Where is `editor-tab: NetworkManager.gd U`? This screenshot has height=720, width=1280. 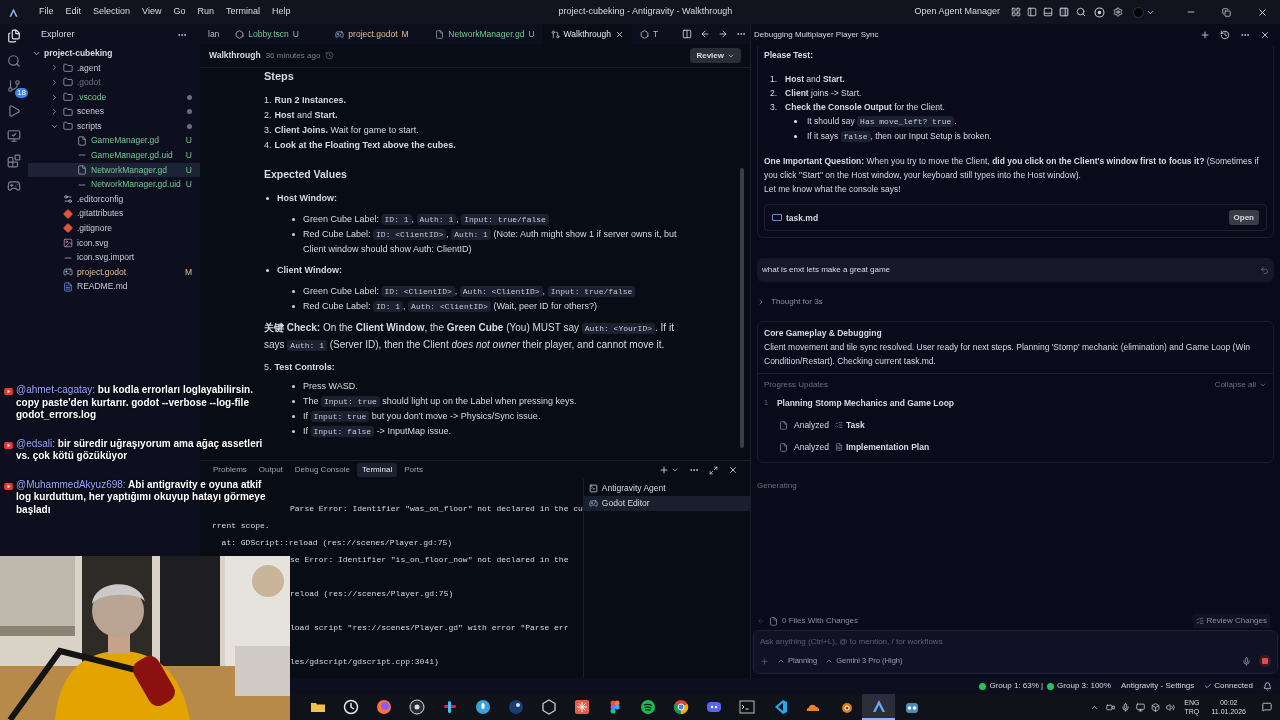 editor-tab: NetworkManager.gd U is located at coordinates (485, 34).